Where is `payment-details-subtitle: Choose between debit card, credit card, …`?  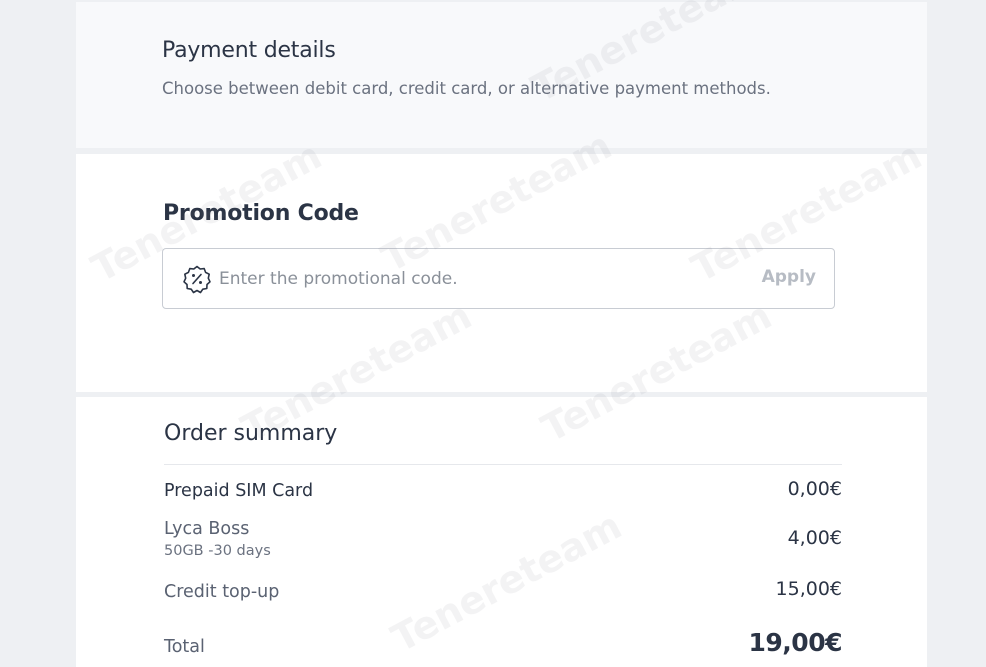 payment-details-subtitle: Choose between debit card, credit card, … is located at coordinates (466, 88).